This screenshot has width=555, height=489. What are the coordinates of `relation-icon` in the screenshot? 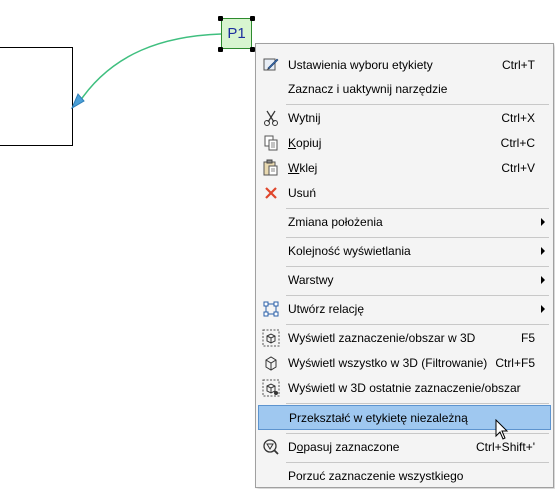 It's located at (271, 309).